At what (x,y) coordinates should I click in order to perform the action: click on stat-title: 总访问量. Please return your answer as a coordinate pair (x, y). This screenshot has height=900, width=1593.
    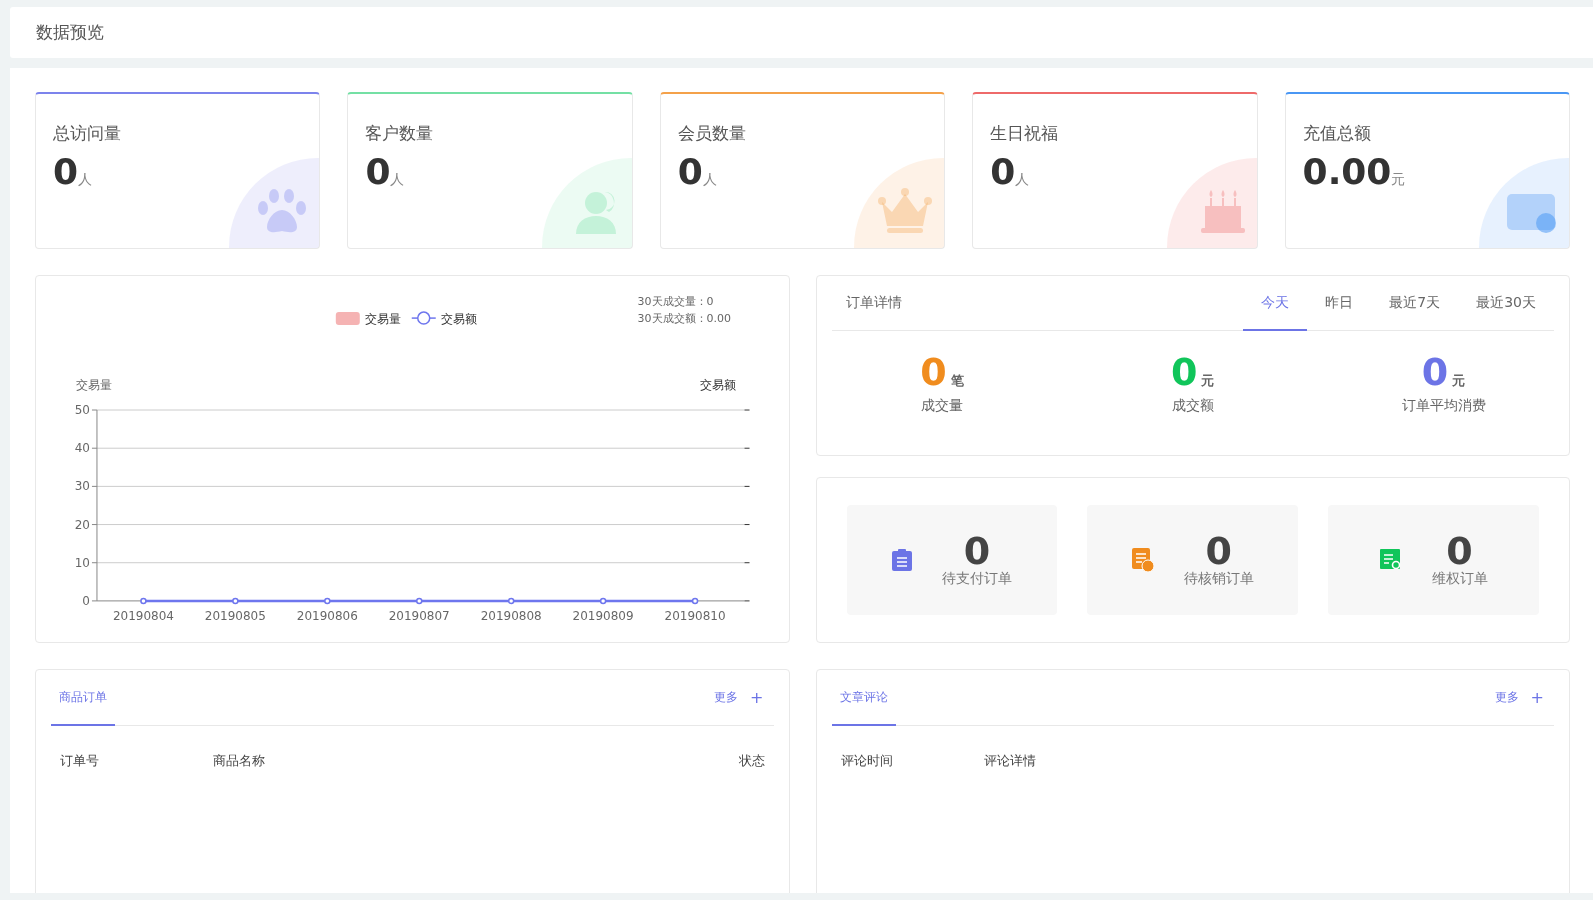
    Looking at the image, I should click on (87, 133).